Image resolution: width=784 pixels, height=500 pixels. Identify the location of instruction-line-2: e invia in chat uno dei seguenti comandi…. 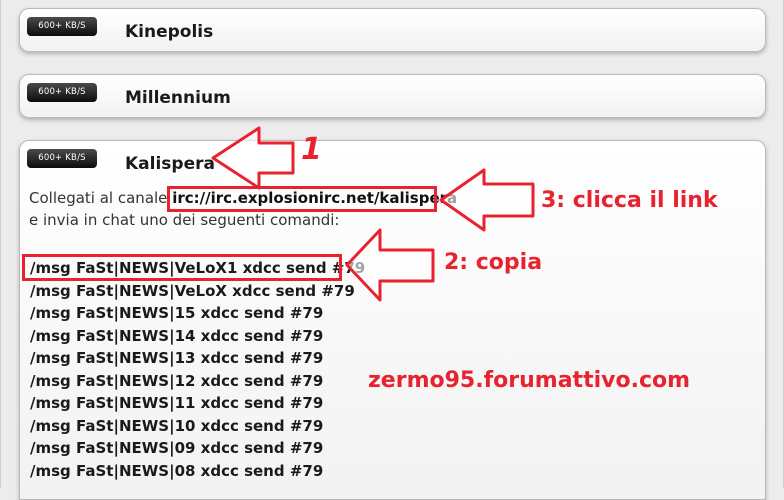
(184, 220).